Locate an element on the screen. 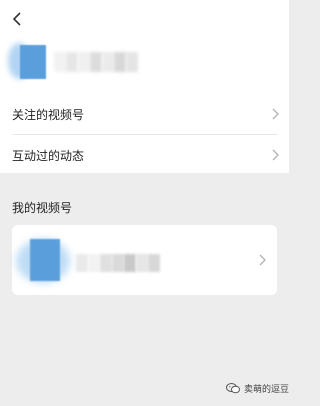  my-channel-card is located at coordinates (144, 260).